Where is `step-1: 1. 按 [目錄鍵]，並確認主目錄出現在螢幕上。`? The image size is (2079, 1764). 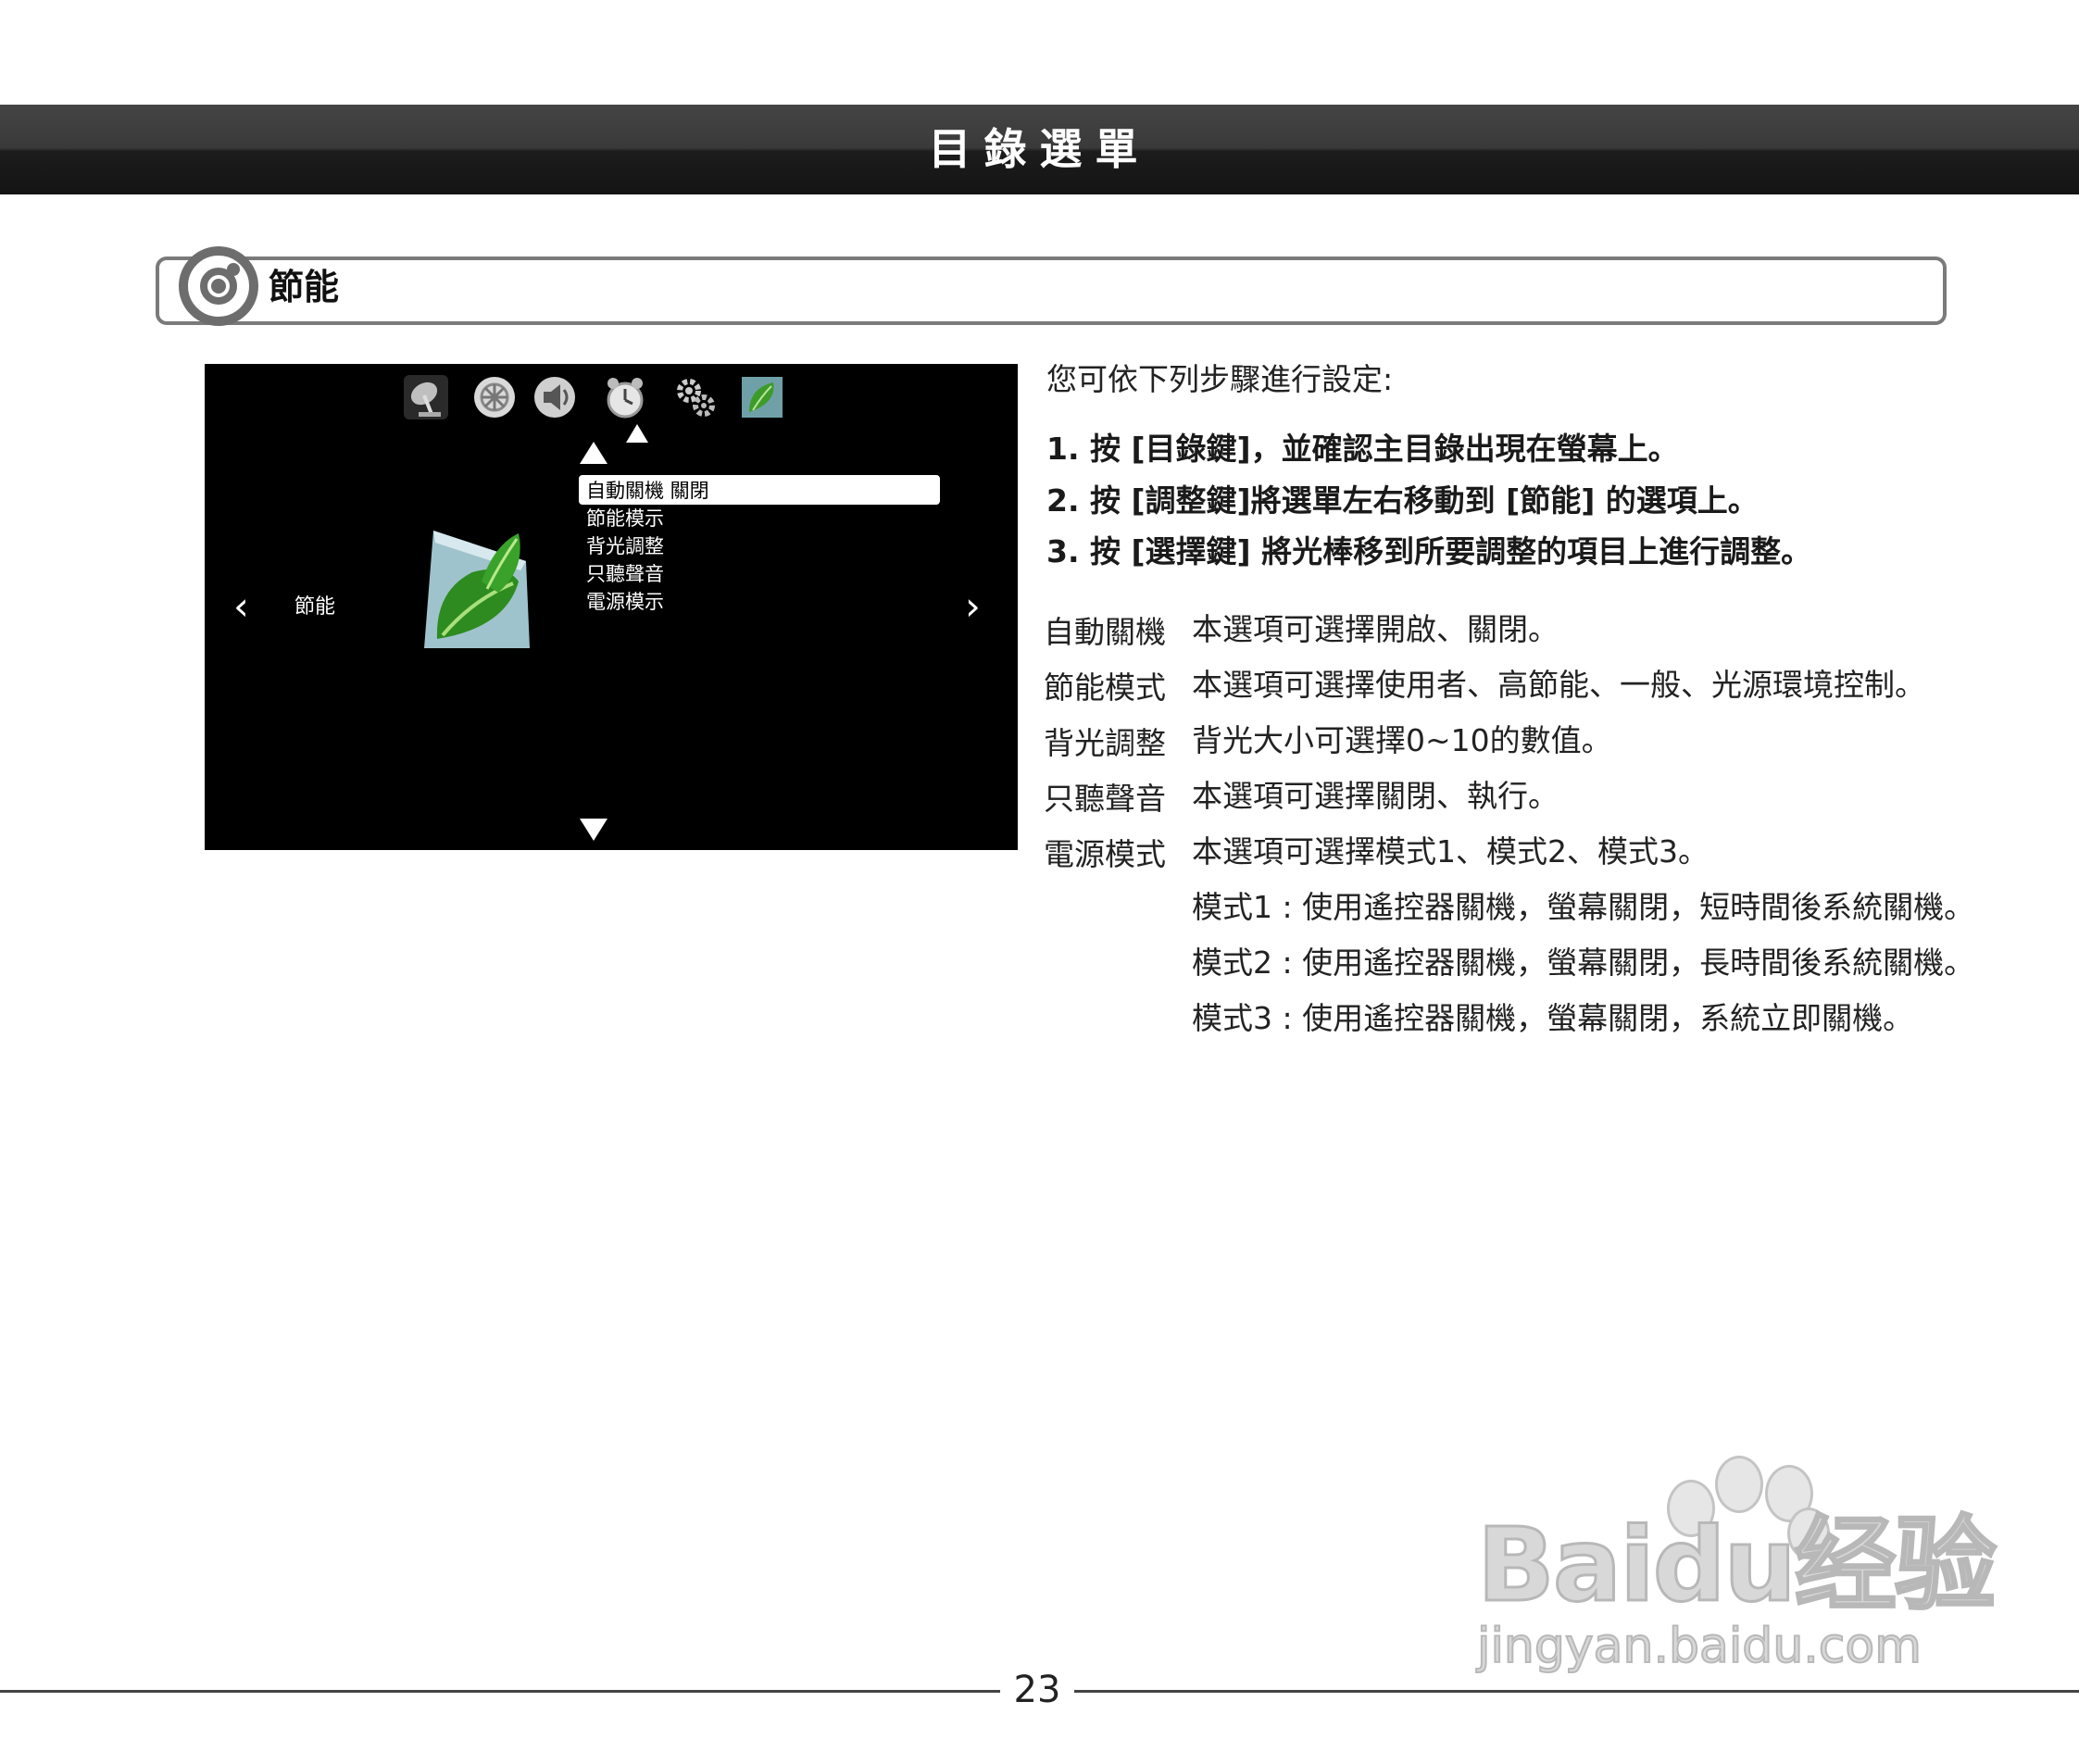
step-1: 1. 按 [目錄鍵]，並確認主目錄出現在螢幕上。 is located at coordinates (1363, 449).